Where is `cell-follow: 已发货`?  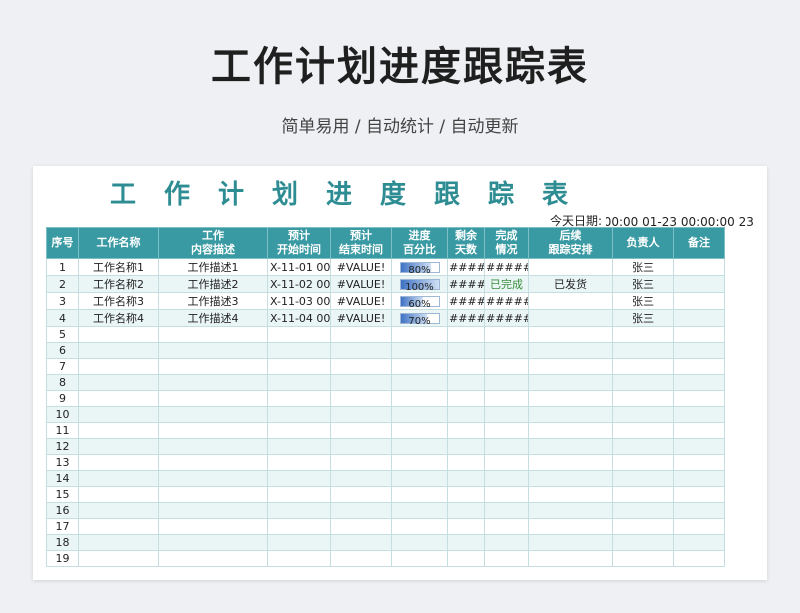
cell-follow: 已发货 is located at coordinates (570, 284).